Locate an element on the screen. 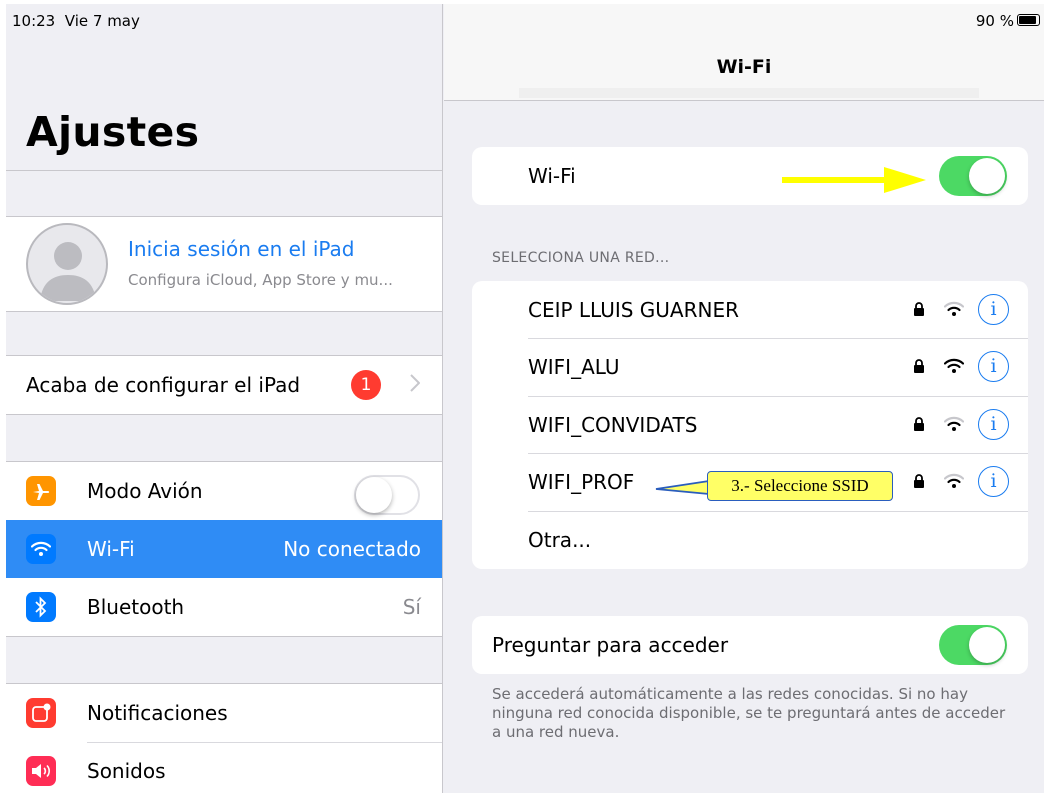 The width and height of the screenshot is (1048, 793). sidebar-item-notifications: Notificaciones is located at coordinates (224, 713).